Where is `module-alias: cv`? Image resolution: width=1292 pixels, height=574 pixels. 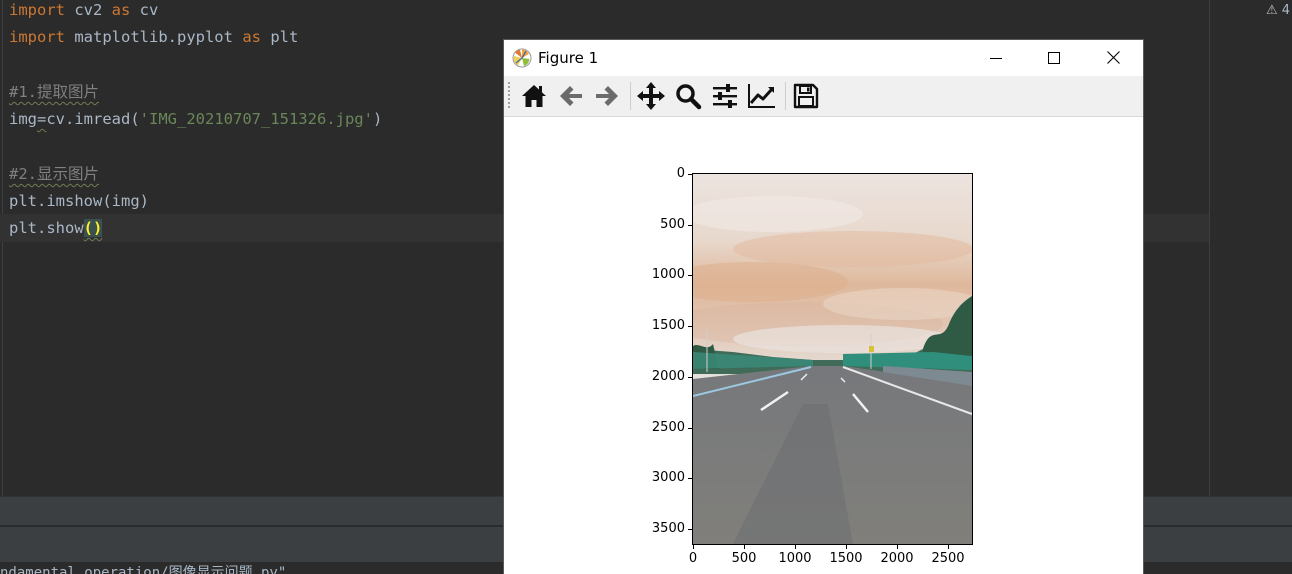
module-alias: cv is located at coordinates (144, 10).